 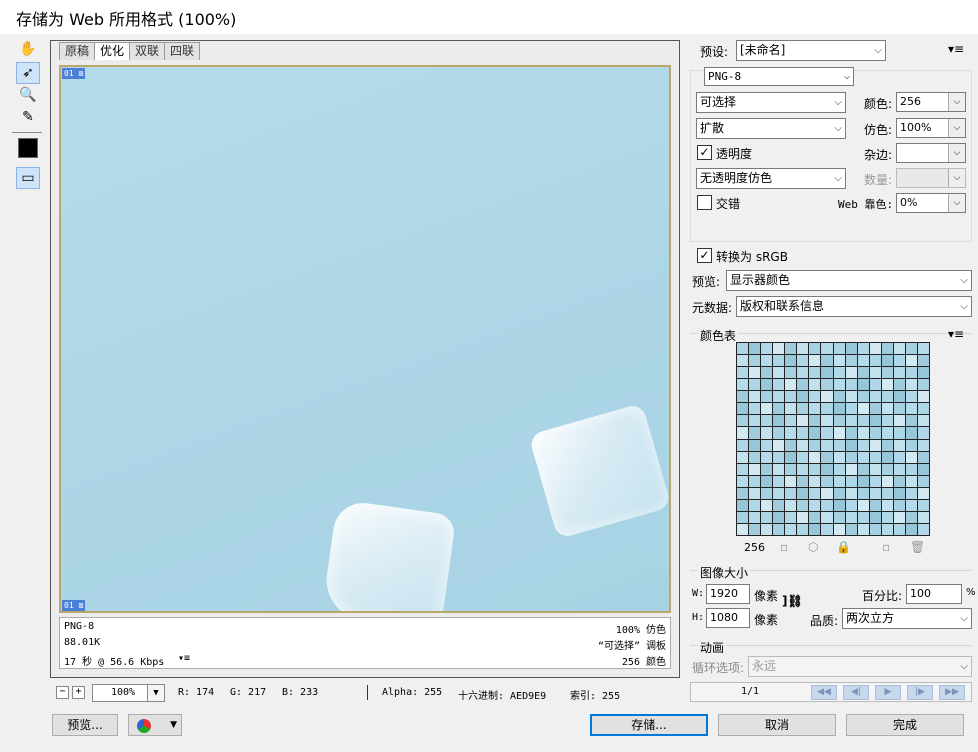 What do you see at coordinates (771, 102) in the screenshot?
I see `color-reduction-select: 可选择 ⌵` at bounding box center [771, 102].